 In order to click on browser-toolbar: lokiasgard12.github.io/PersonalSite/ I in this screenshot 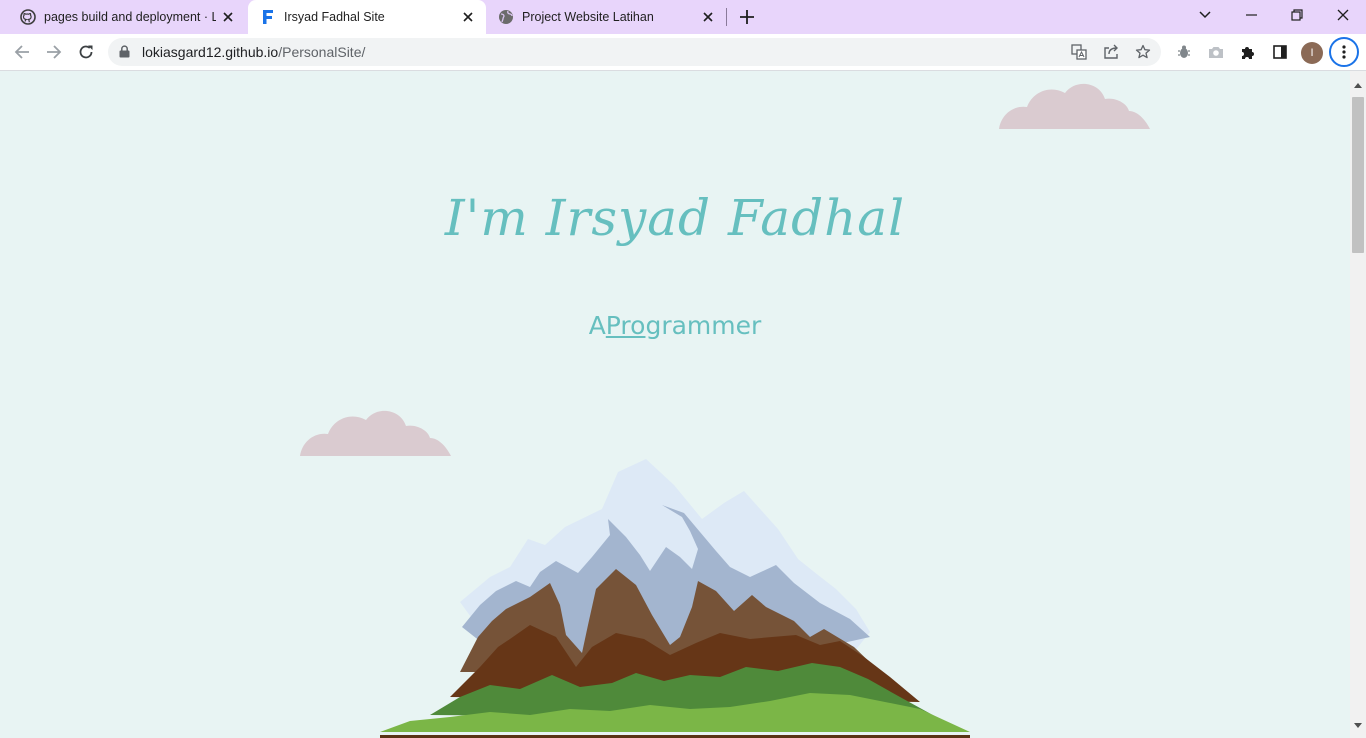, I will do `click(683, 52)`.